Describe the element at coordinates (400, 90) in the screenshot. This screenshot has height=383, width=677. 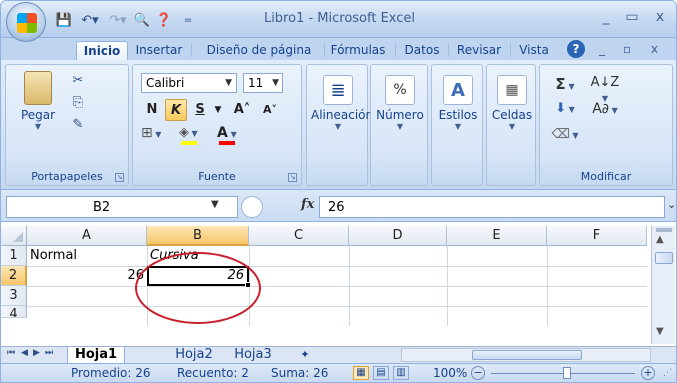
I see `percent-icon: %` at that location.